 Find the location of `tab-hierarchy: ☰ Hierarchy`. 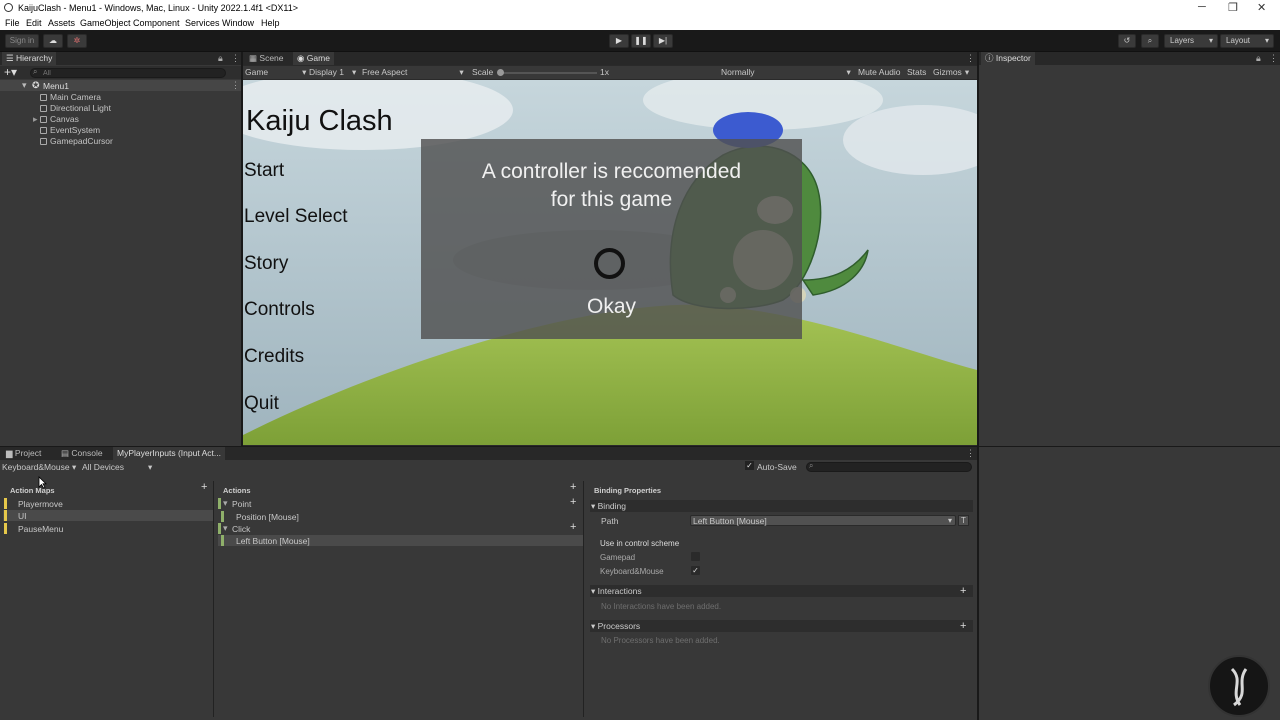

tab-hierarchy: ☰ Hierarchy is located at coordinates (29, 58).